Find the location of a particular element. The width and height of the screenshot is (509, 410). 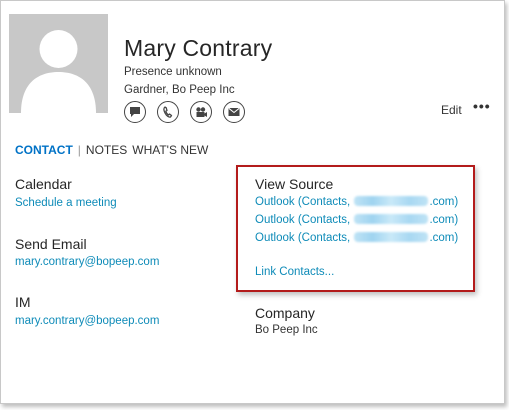

job-title-company: Gardner, Bo Peep Inc is located at coordinates (179, 90).